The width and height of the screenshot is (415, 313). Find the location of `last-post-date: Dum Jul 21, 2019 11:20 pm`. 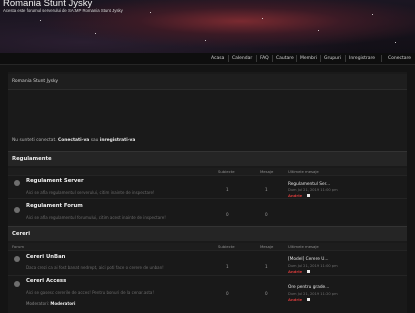

last-post-date: Dum Jul 21, 2019 11:20 pm is located at coordinates (313, 294).